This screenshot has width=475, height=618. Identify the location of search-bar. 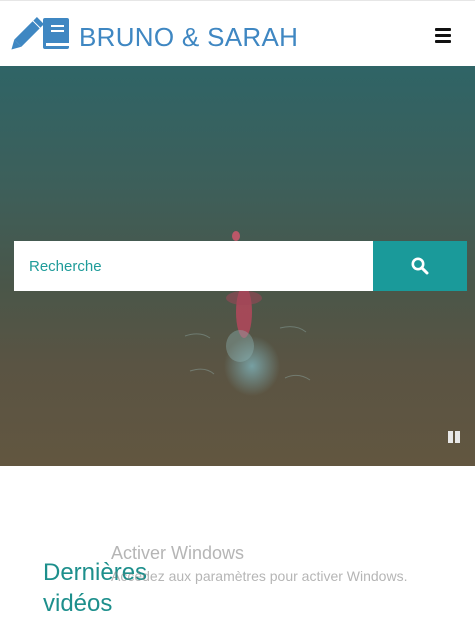
(240, 266).